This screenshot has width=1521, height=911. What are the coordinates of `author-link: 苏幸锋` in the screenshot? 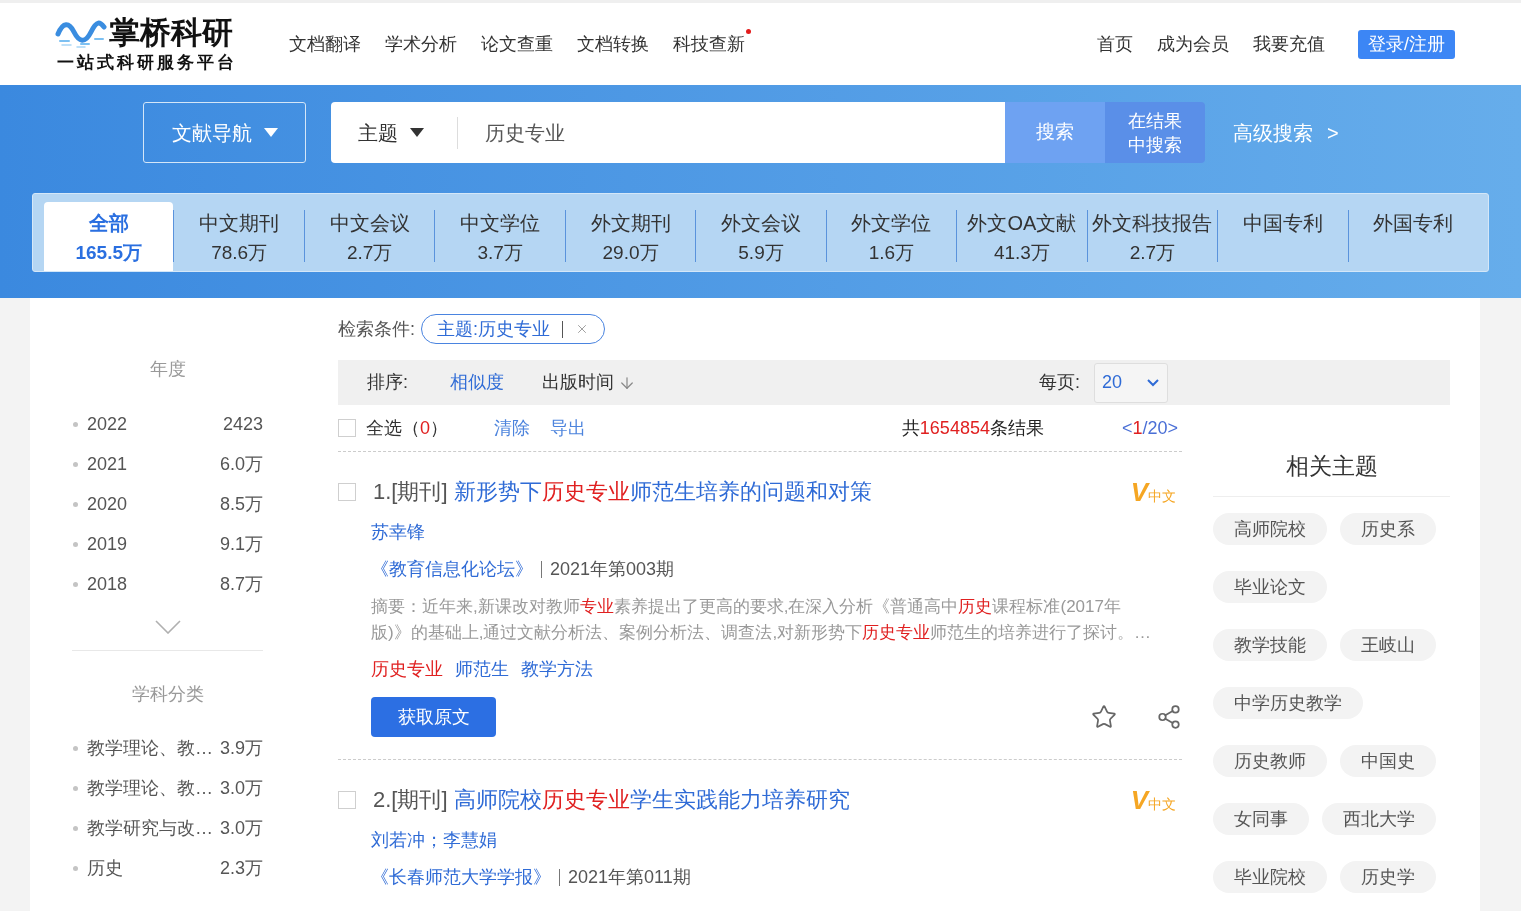 It's located at (398, 532).